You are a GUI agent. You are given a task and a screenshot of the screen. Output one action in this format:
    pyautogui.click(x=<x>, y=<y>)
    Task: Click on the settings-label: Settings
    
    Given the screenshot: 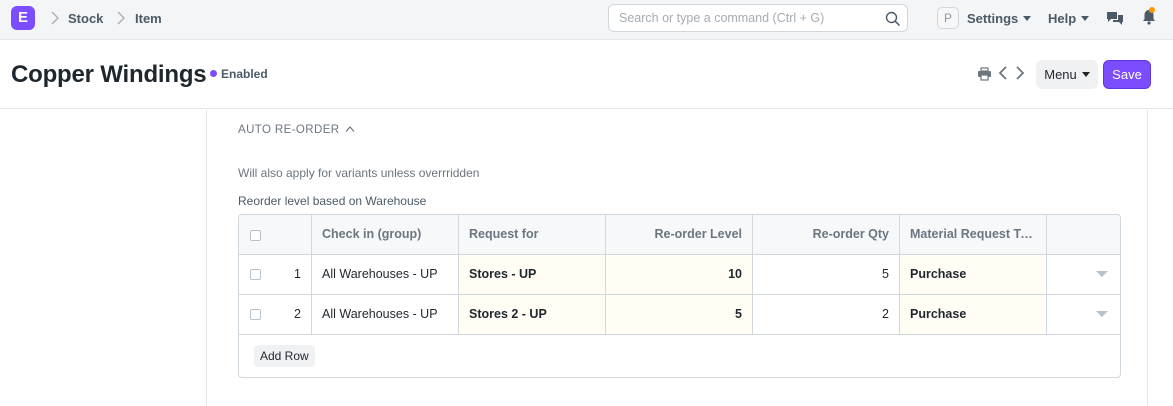 What is the action you would take?
    pyautogui.click(x=993, y=18)
    